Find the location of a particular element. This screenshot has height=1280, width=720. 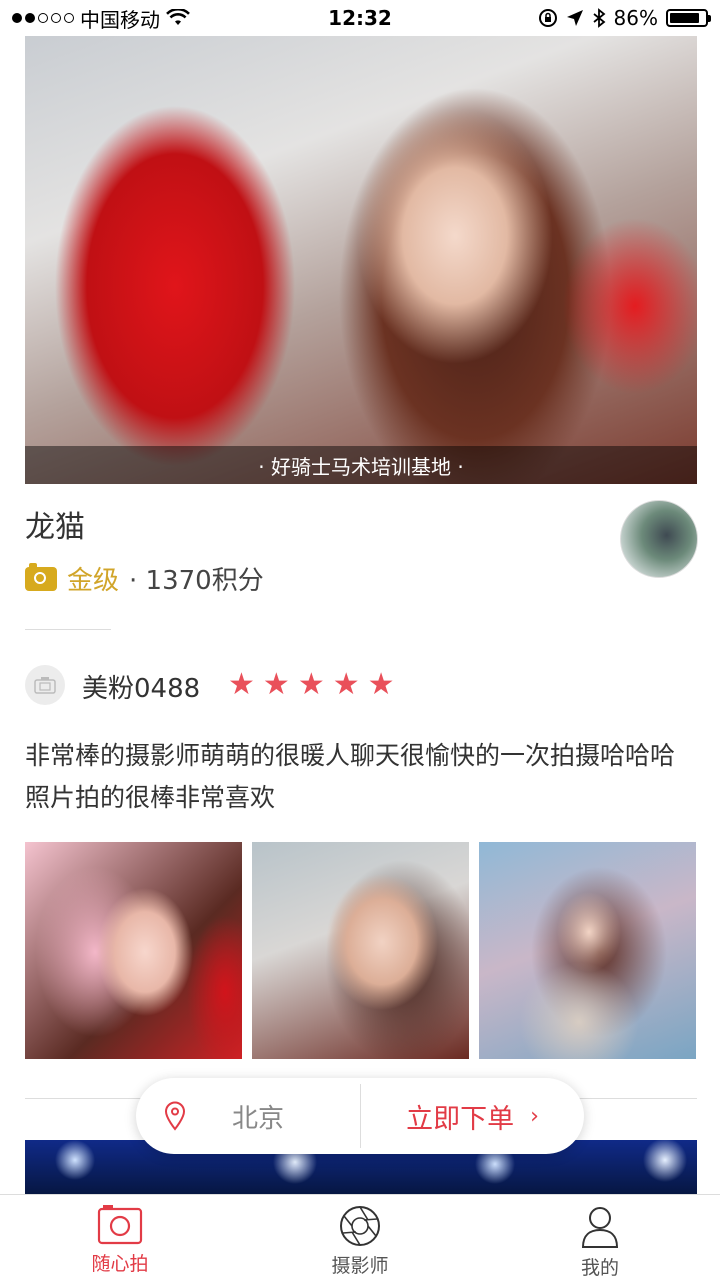

status-bar: 中国移动 12:32 86% is located at coordinates (360, 18).